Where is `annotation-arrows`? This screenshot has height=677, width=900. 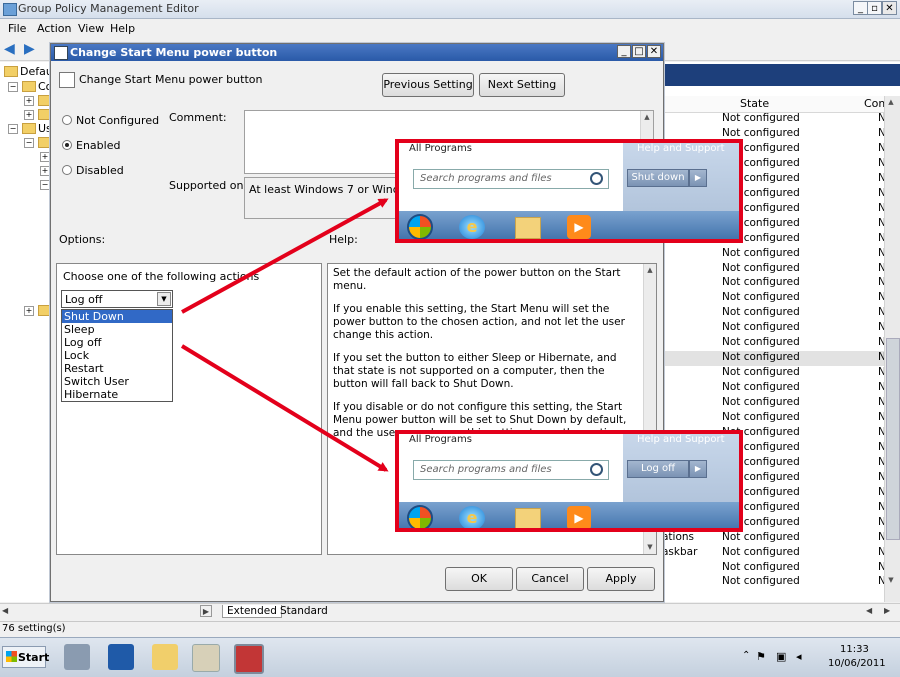
annotation-arrows is located at coordinates (284, 335).